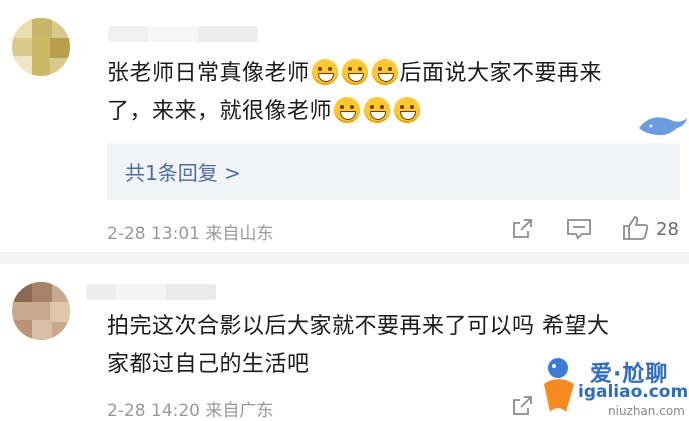 The image size is (689, 421). Describe the element at coordinates (663, 126) in the screenshot. I see `whale-decoration-icon` at that location.